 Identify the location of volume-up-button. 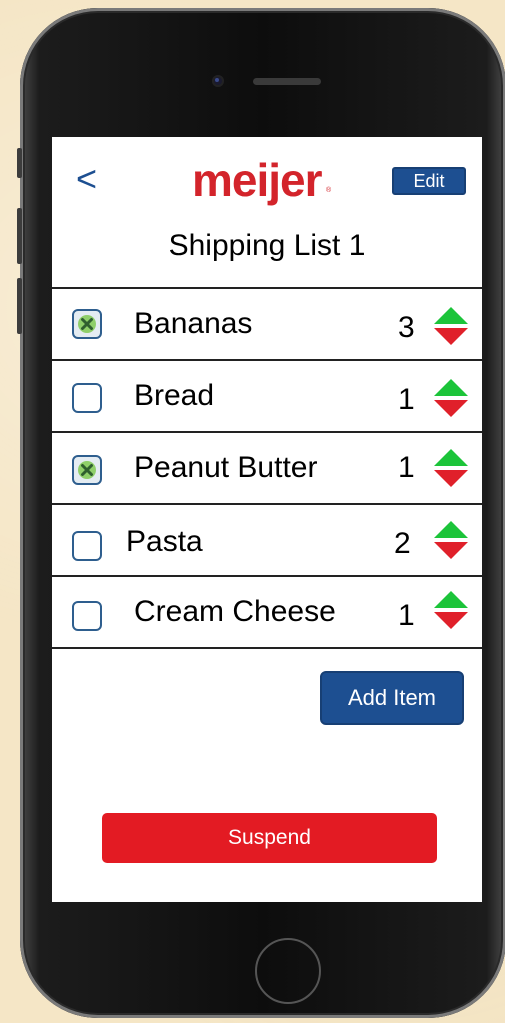
(19, 236).